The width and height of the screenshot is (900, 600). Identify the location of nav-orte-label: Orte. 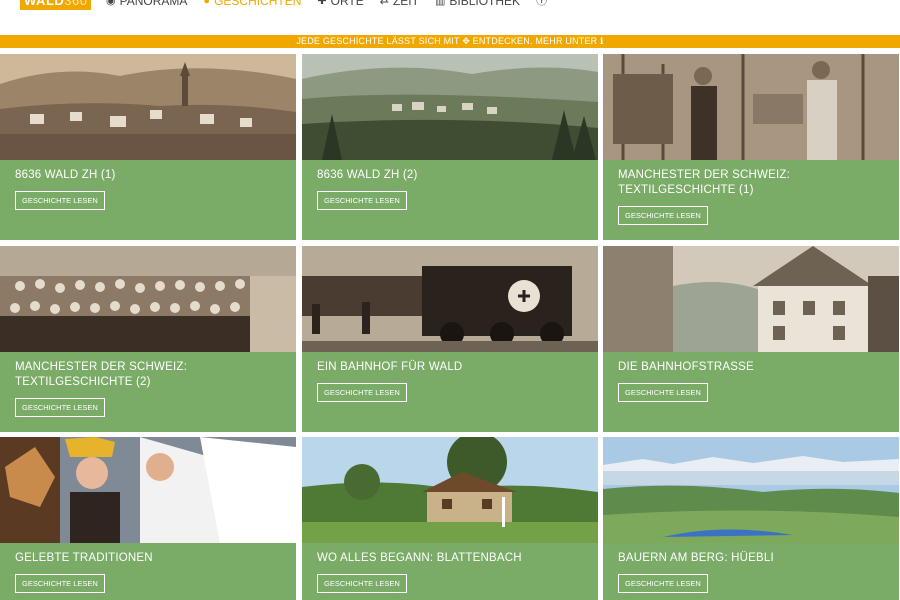
(347, 4).